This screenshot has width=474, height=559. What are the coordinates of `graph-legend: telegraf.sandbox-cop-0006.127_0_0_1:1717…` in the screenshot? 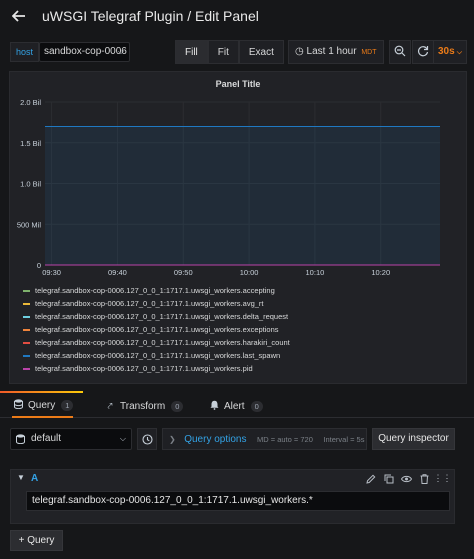 It's located at (238, 329).